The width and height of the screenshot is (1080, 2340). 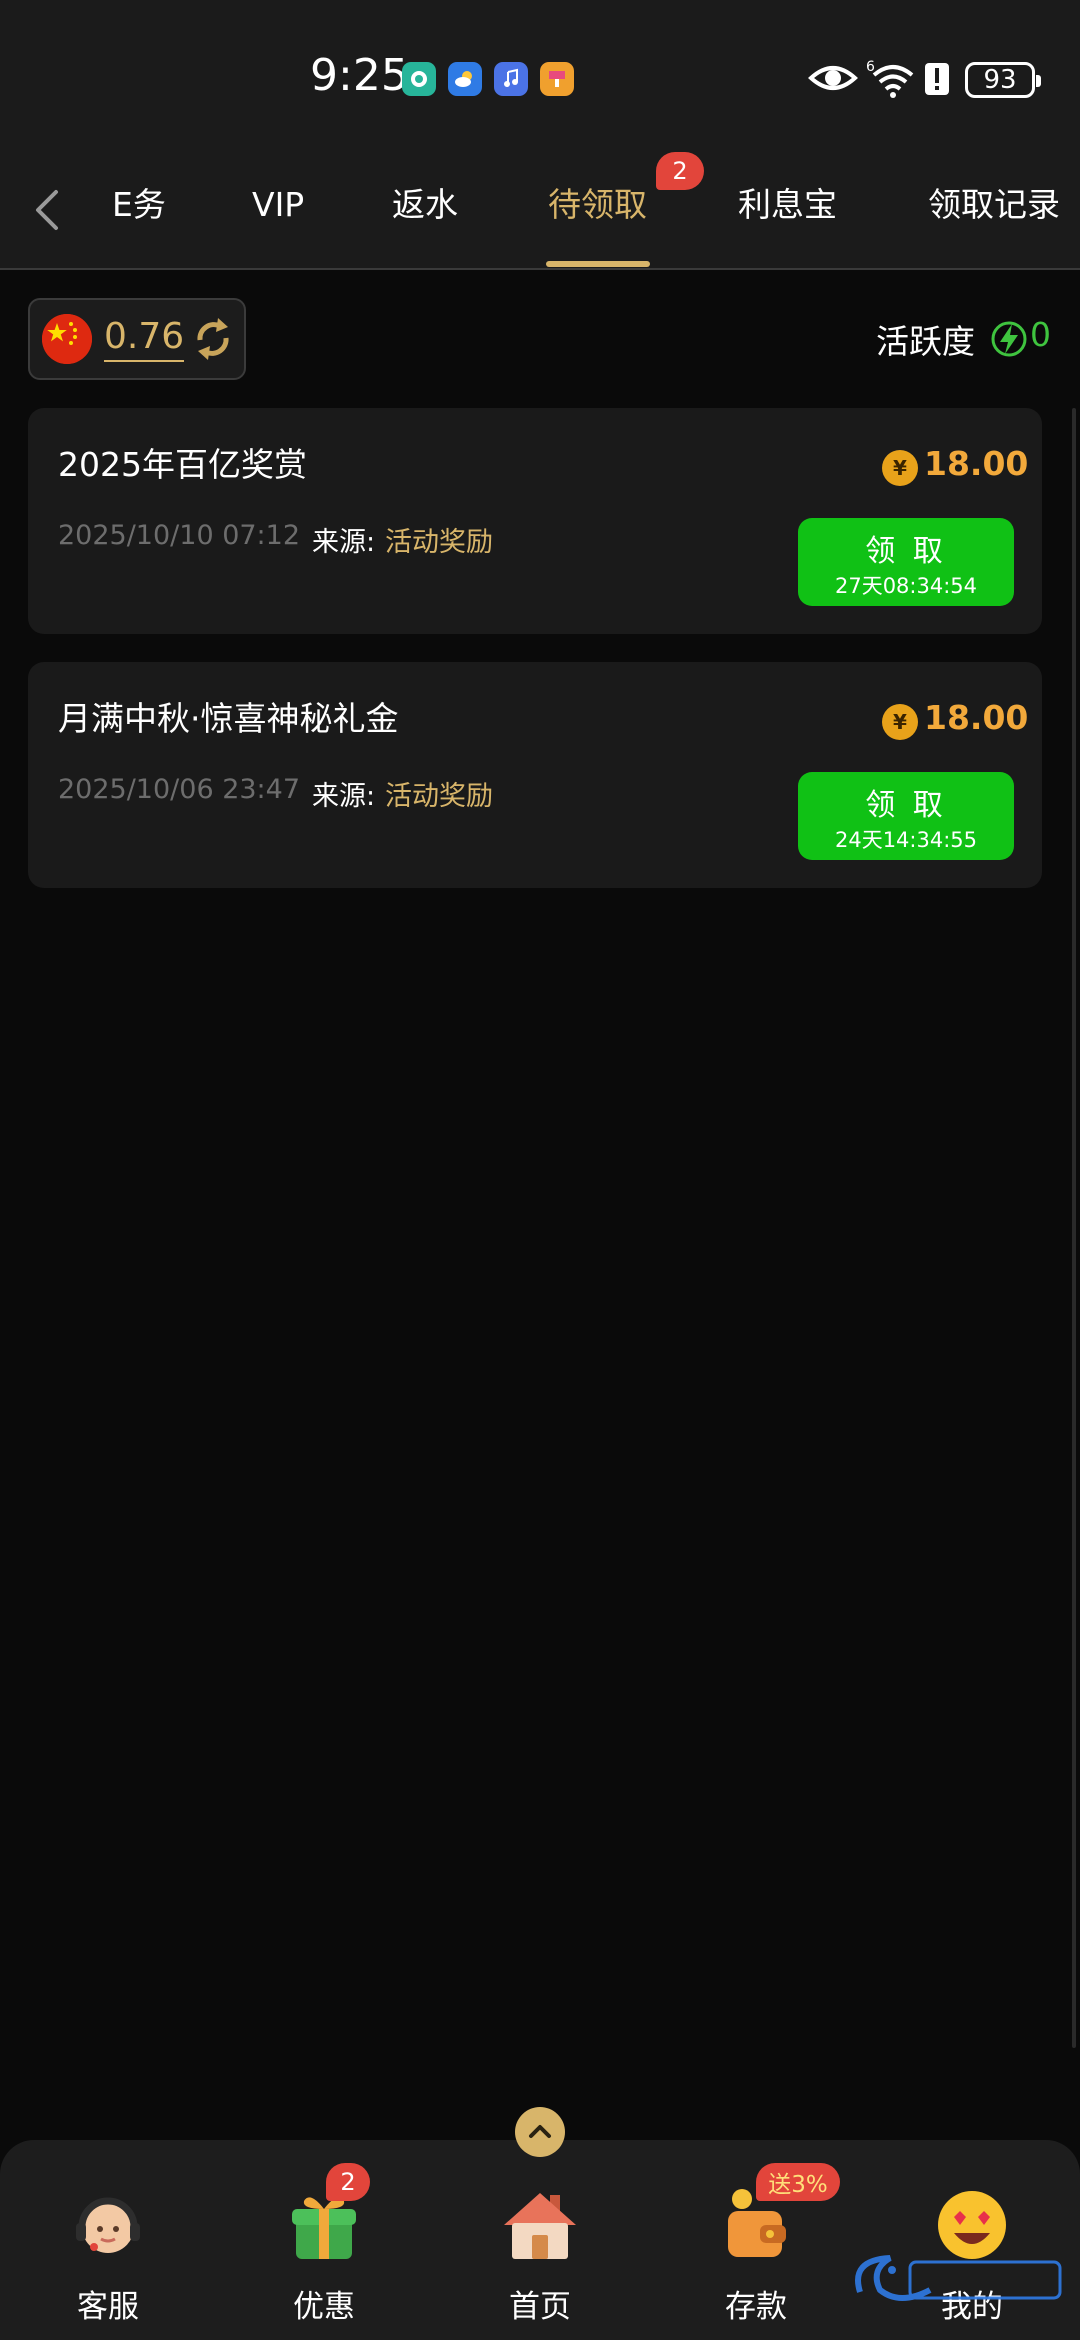 What do you see at coordinates (540, 2226) in the screenshot?
I see `home-icon` at bounding box center [540, 2226].